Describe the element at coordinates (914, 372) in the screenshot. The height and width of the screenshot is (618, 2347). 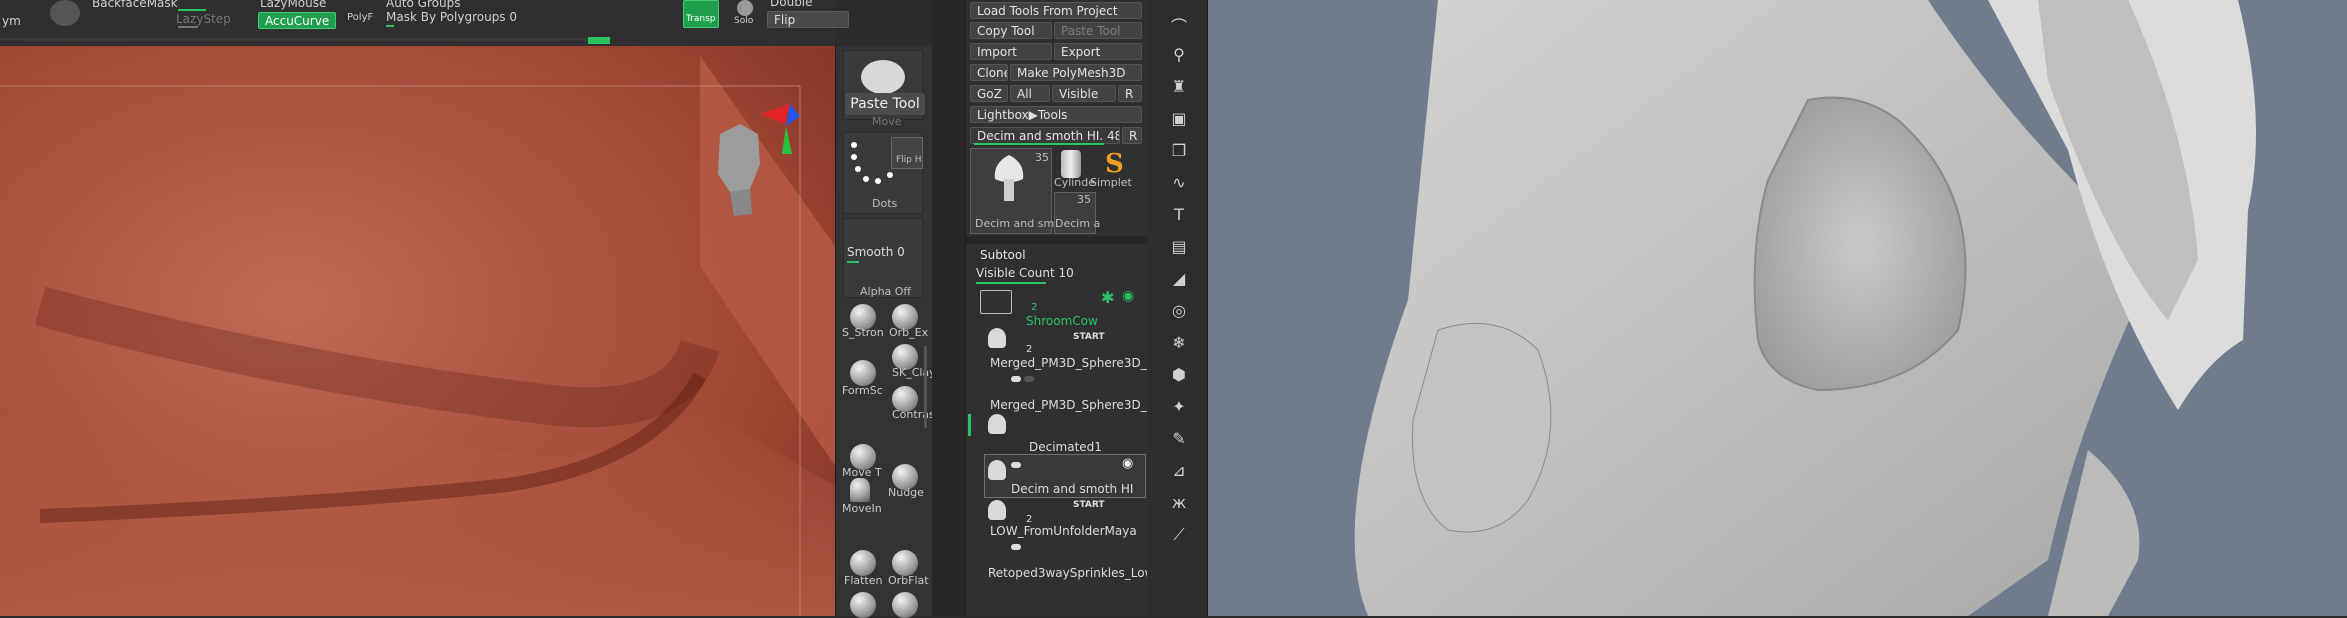
I see `brush-label: SK_Clay` at that location.